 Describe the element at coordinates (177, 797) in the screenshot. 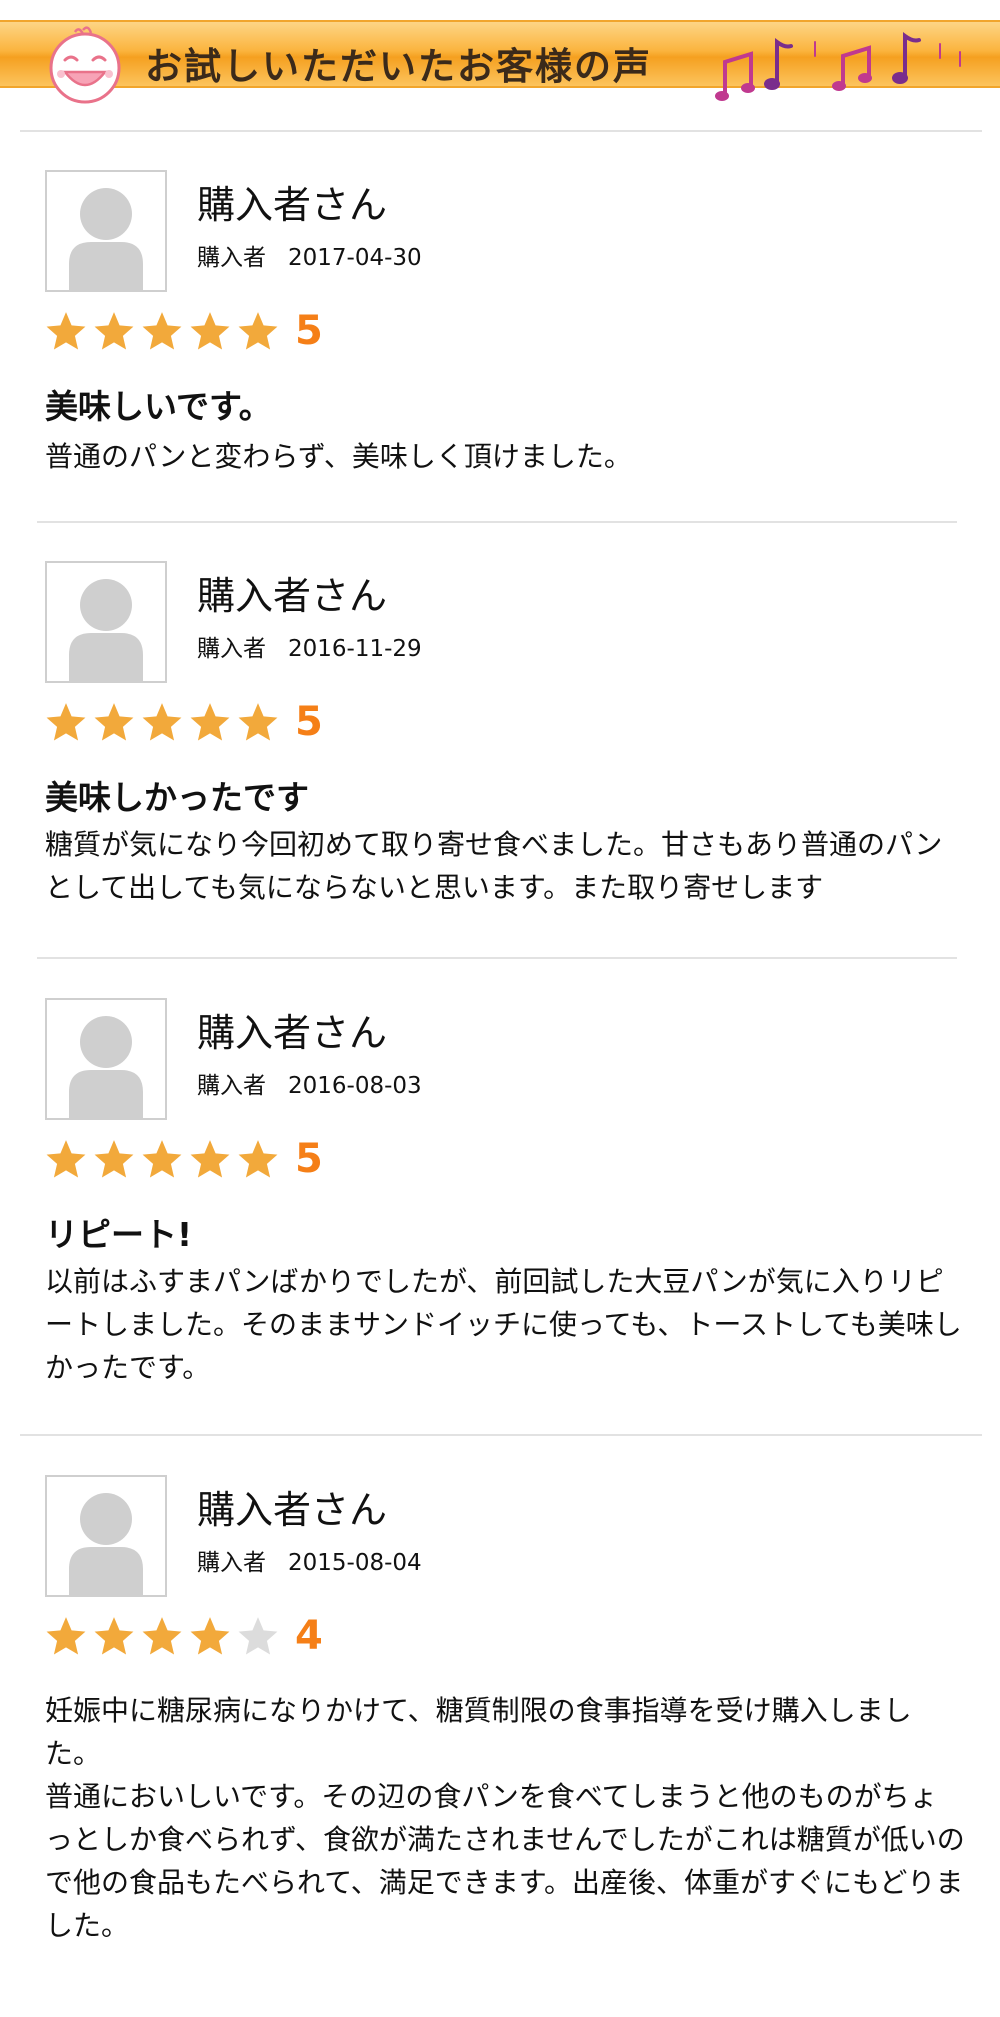

I see `review-title: 美味しかったです` at that location.